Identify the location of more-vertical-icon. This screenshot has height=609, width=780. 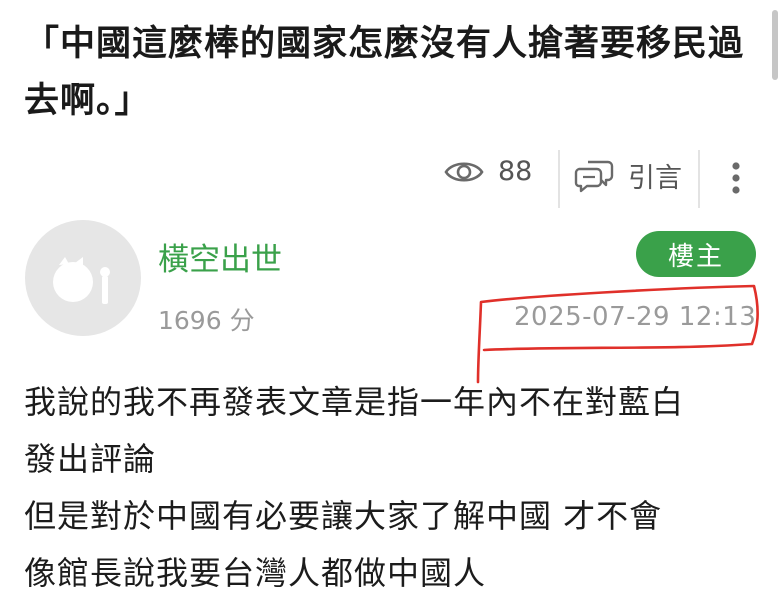
(736, 178).